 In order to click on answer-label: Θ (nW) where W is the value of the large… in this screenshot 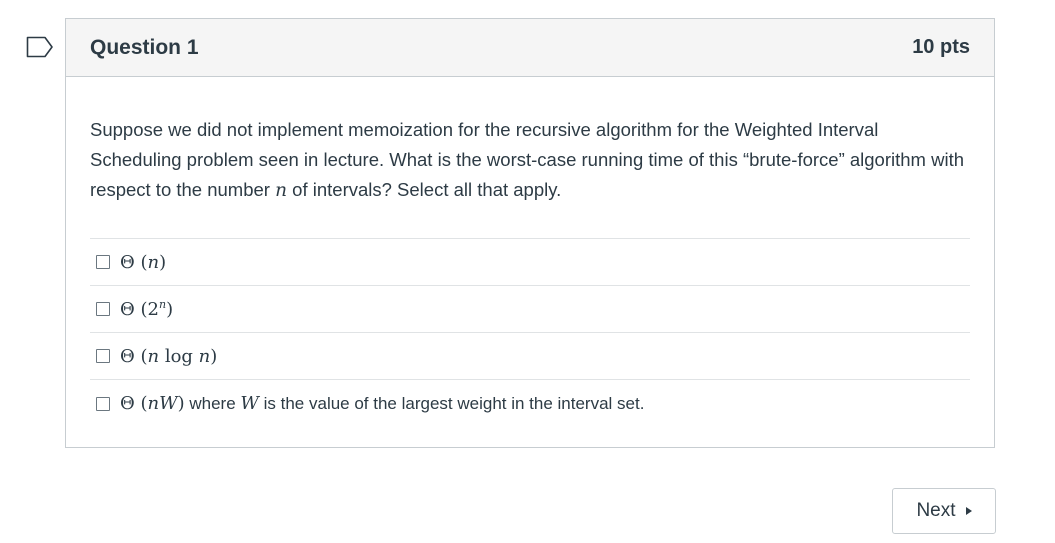, I will do `click(382, 403)`.